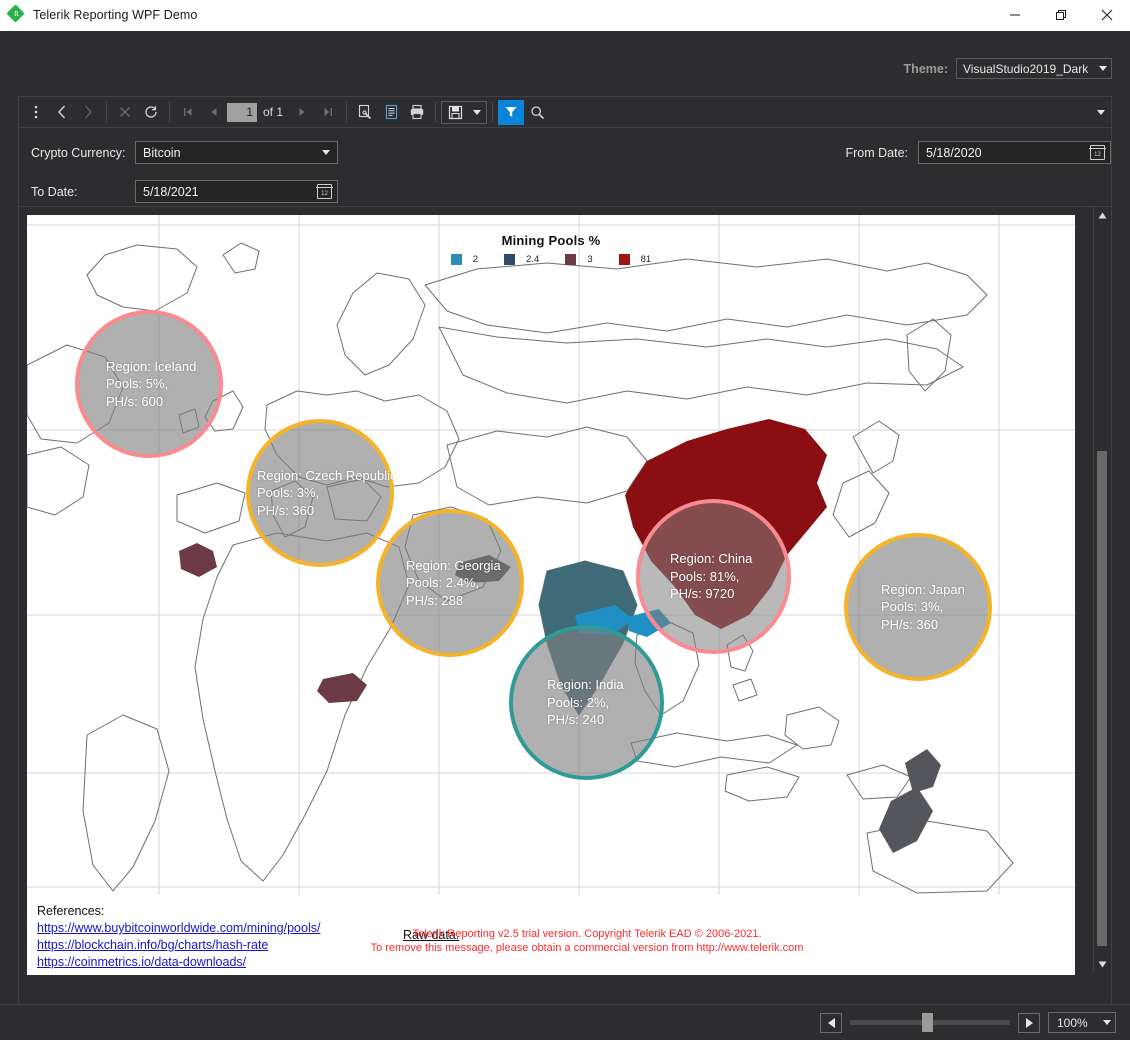 This screenshot has width=1130, height=1040. I want to click on to-date-label: To Date:, so click(54, 192).